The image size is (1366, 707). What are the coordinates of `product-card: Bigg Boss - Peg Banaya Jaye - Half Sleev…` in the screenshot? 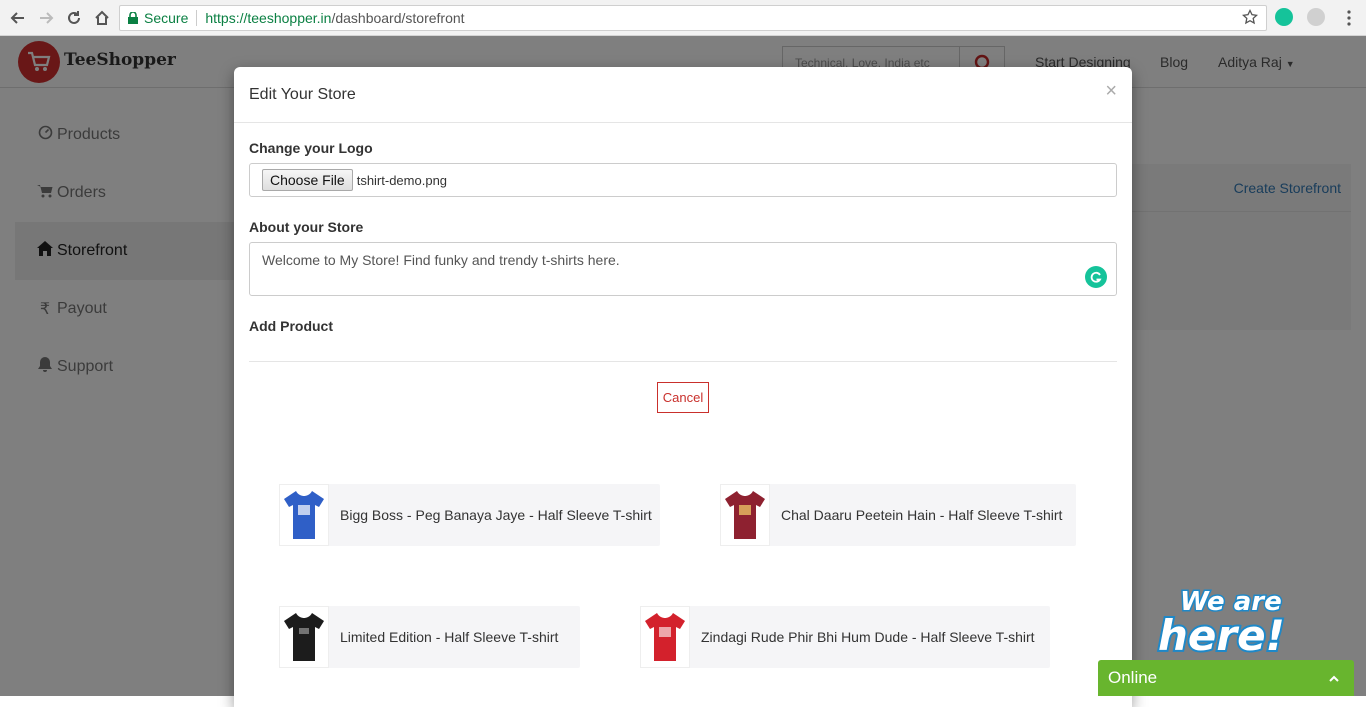 It's located at (469, 515).